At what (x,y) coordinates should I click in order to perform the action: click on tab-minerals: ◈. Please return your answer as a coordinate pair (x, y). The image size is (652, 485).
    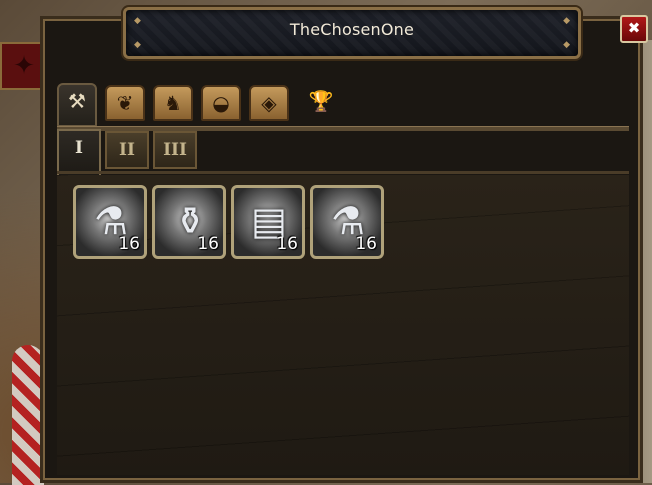
    Looking at the image, I should click on (269, 103).